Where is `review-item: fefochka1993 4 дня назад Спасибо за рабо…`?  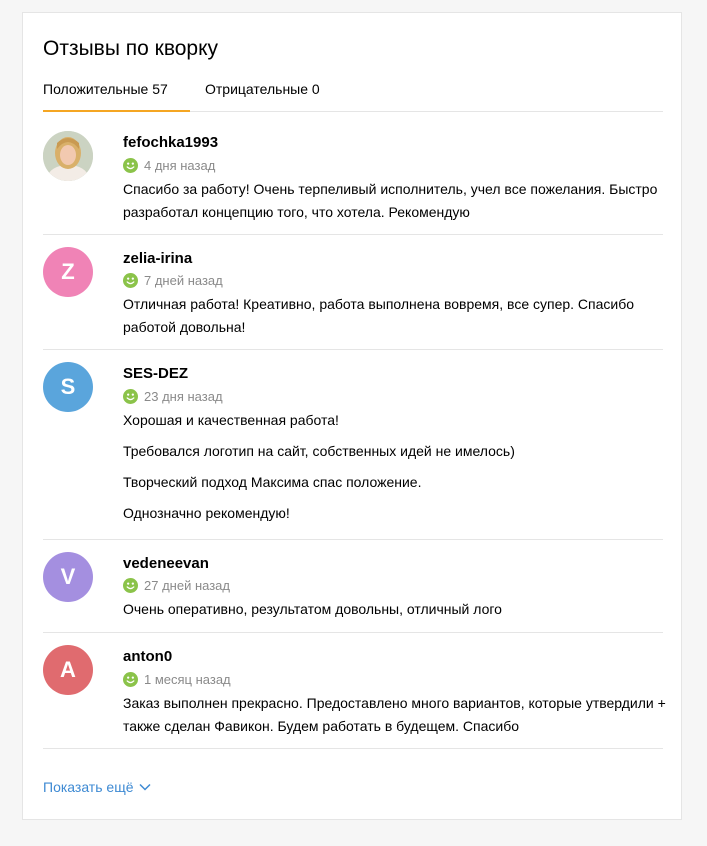 review-item: fefochka1993 4 дня назад Спасибо за рабо… is located at coordinates (353, 173).